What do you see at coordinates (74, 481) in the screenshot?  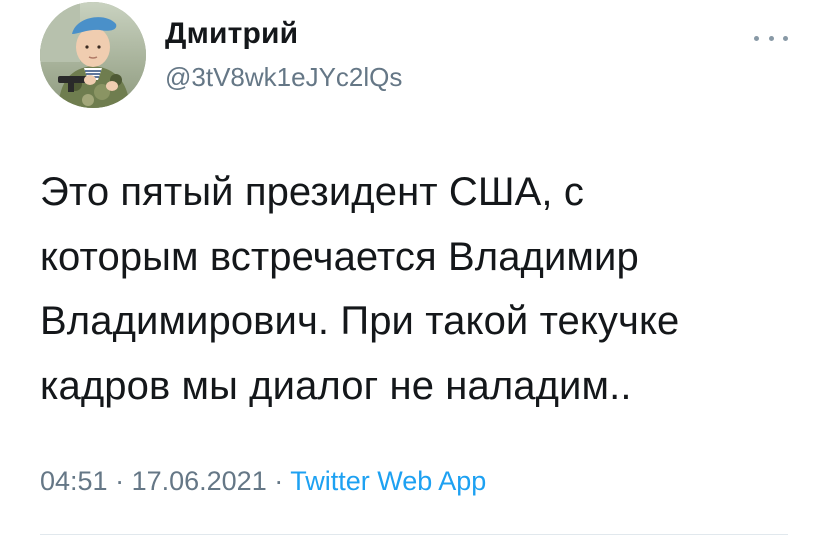 I see `tweet-time: 04:51` at bounding box center [74, 481].